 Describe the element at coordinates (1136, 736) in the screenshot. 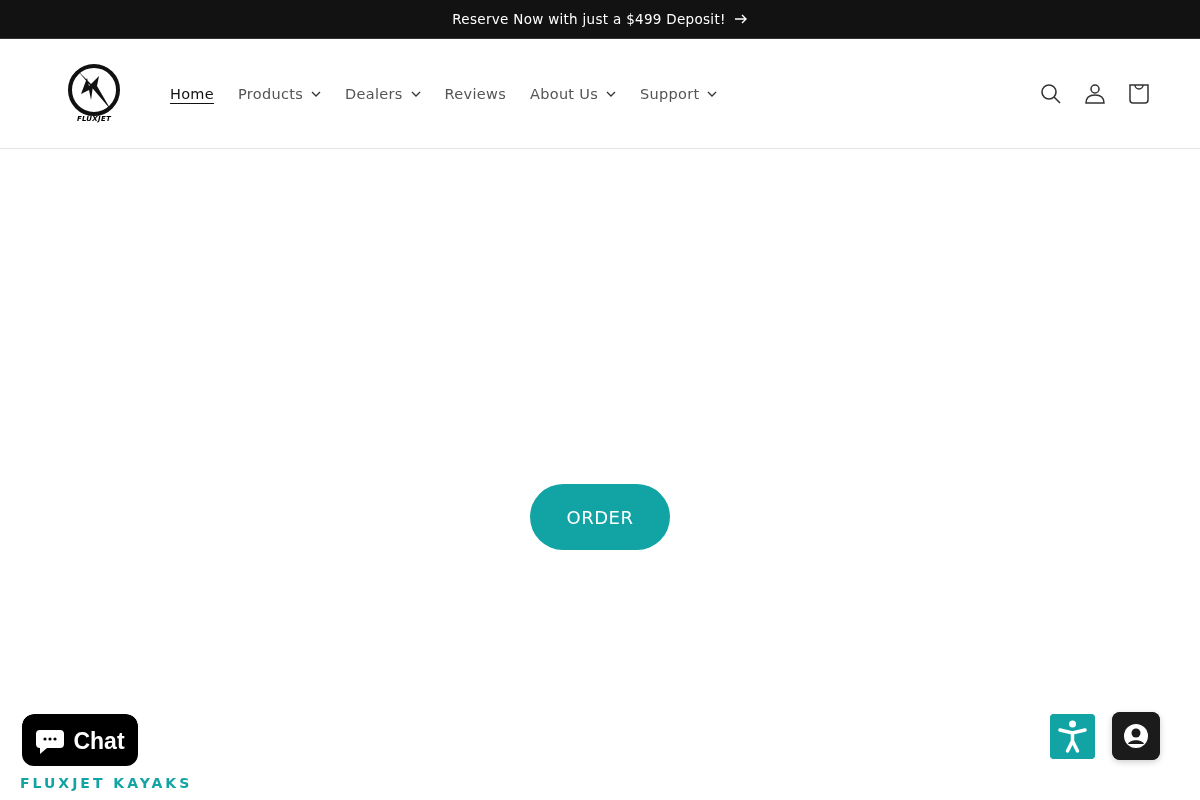

I see `profile-icon` at that location.